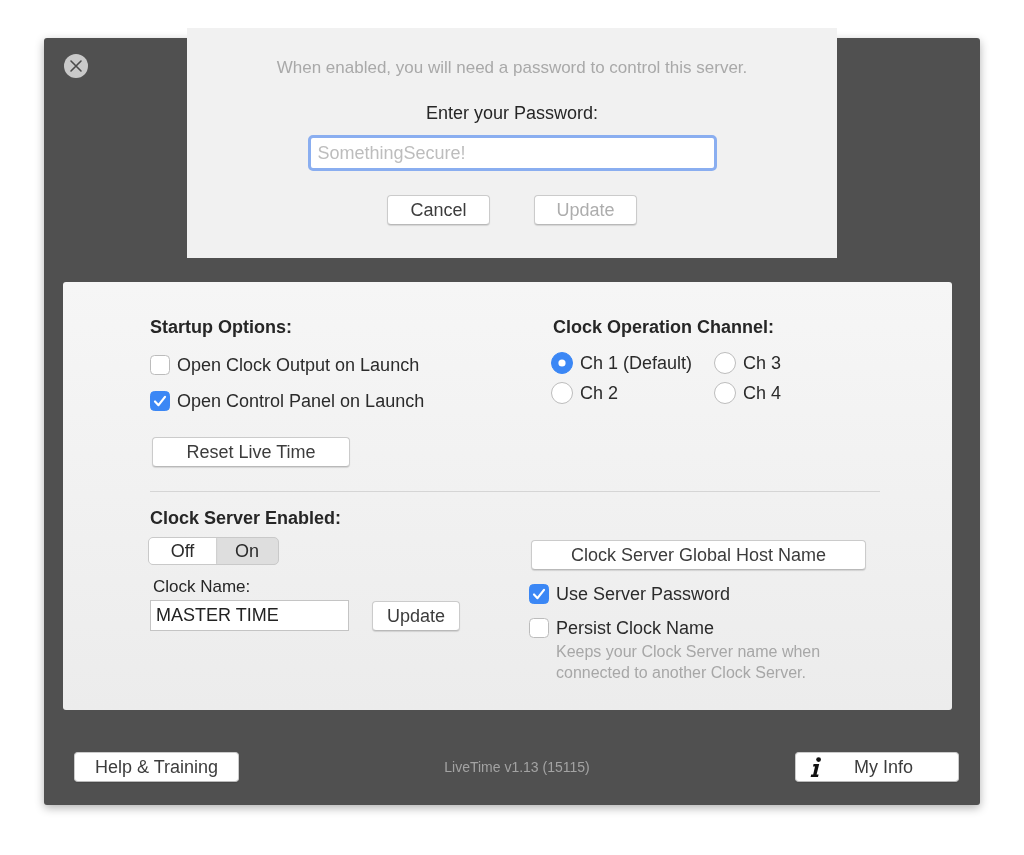  Describe the element at coordinates (517, 767) in the screenshot. I see `version-label: LiveTime v1.13 (15115)` at that location.